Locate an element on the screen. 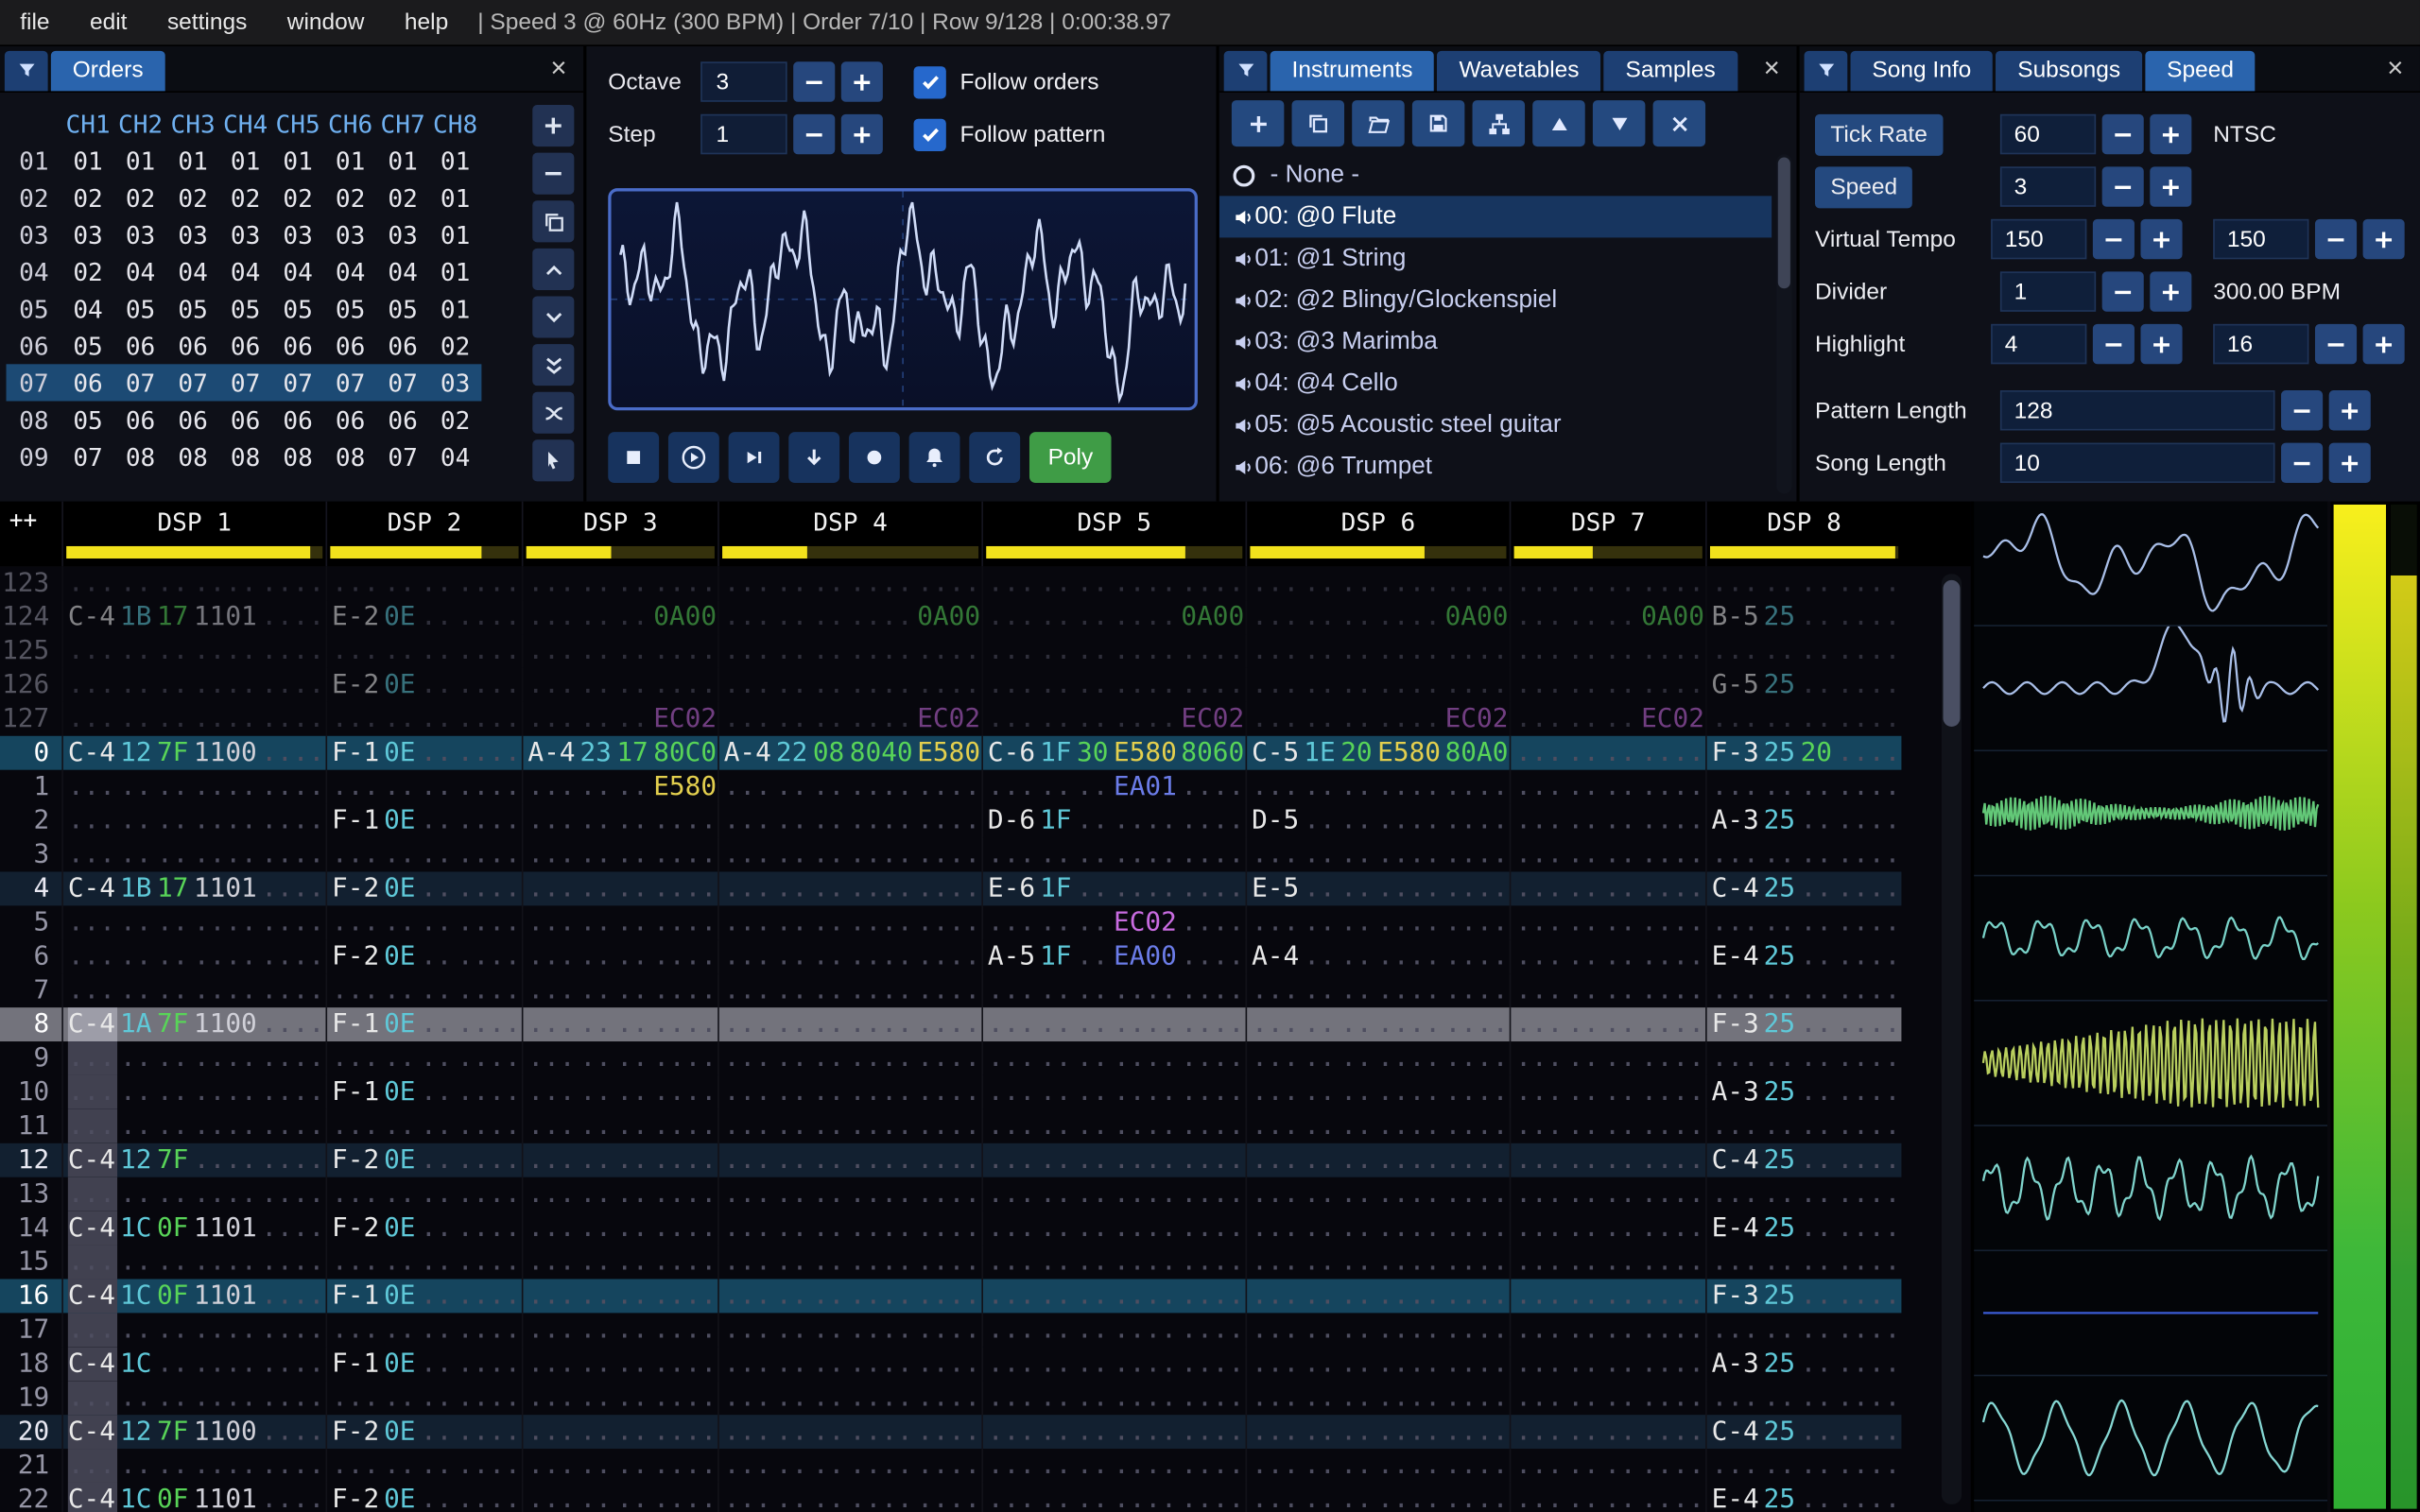 This screenshot has width=2420, height=1512. pattern-subcell: 0F is located at coordinates (174, 1296).